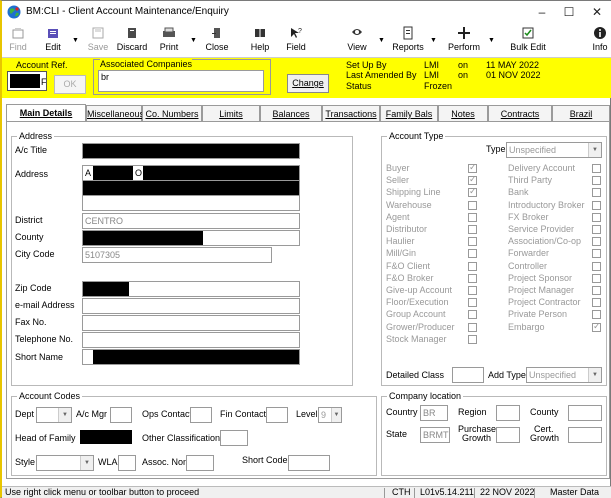  Describe the element at coordinates (181, 81) in the screenshot. I see `associated-companies-input: br` at that location.